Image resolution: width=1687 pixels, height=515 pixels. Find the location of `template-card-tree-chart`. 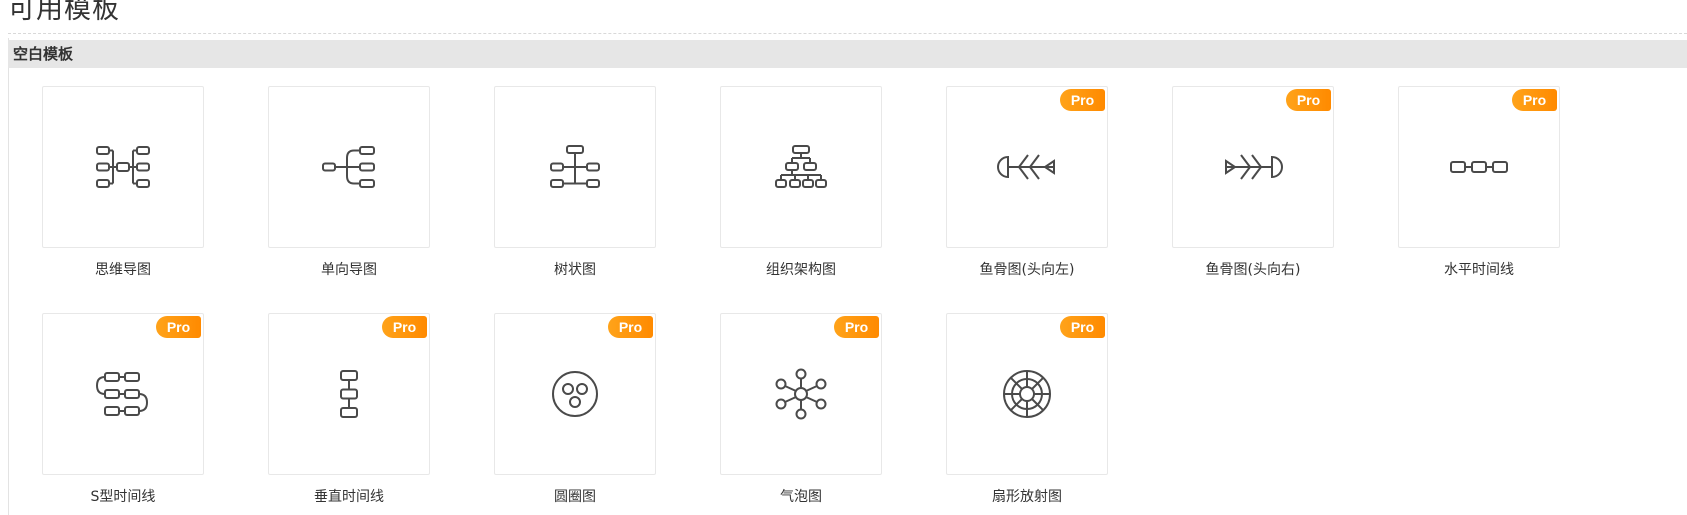

template-card-tree-chart is located at coordinates (575, 167).